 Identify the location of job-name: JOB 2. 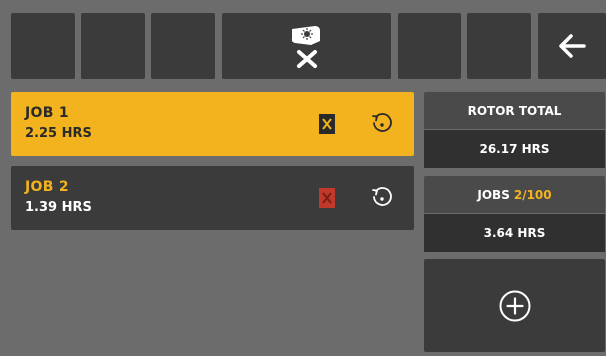
(47, 187).